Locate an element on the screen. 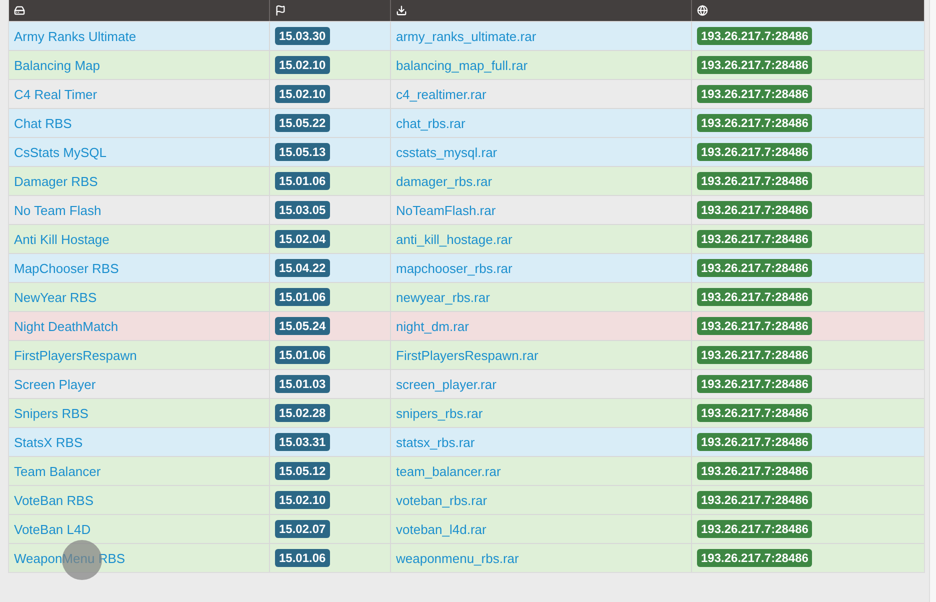  file-link: chat_rbs.rar is located at coordinates (431, 123).